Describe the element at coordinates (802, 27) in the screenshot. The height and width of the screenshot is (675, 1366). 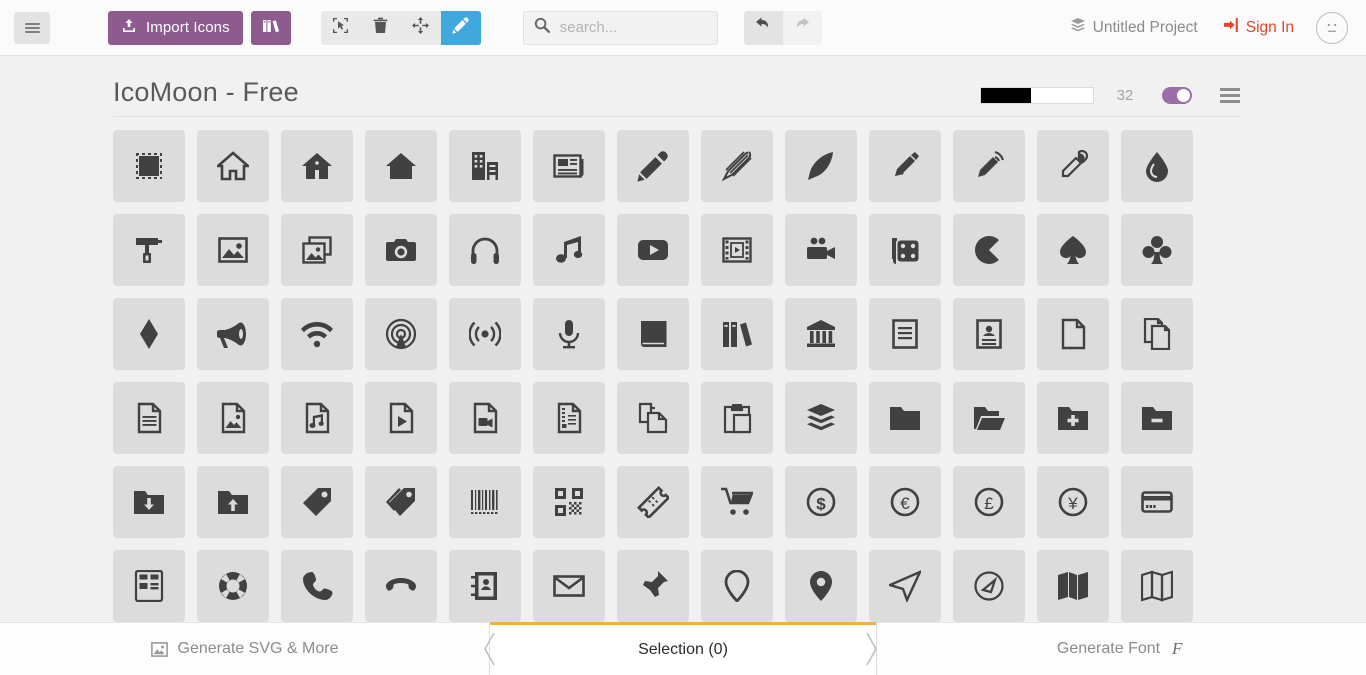
I see `redo-button` at that location.